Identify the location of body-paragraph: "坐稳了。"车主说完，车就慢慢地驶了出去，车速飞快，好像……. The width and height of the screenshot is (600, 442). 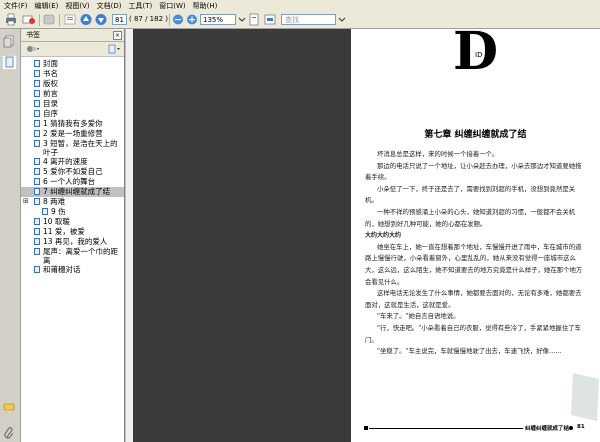
(469, 351).